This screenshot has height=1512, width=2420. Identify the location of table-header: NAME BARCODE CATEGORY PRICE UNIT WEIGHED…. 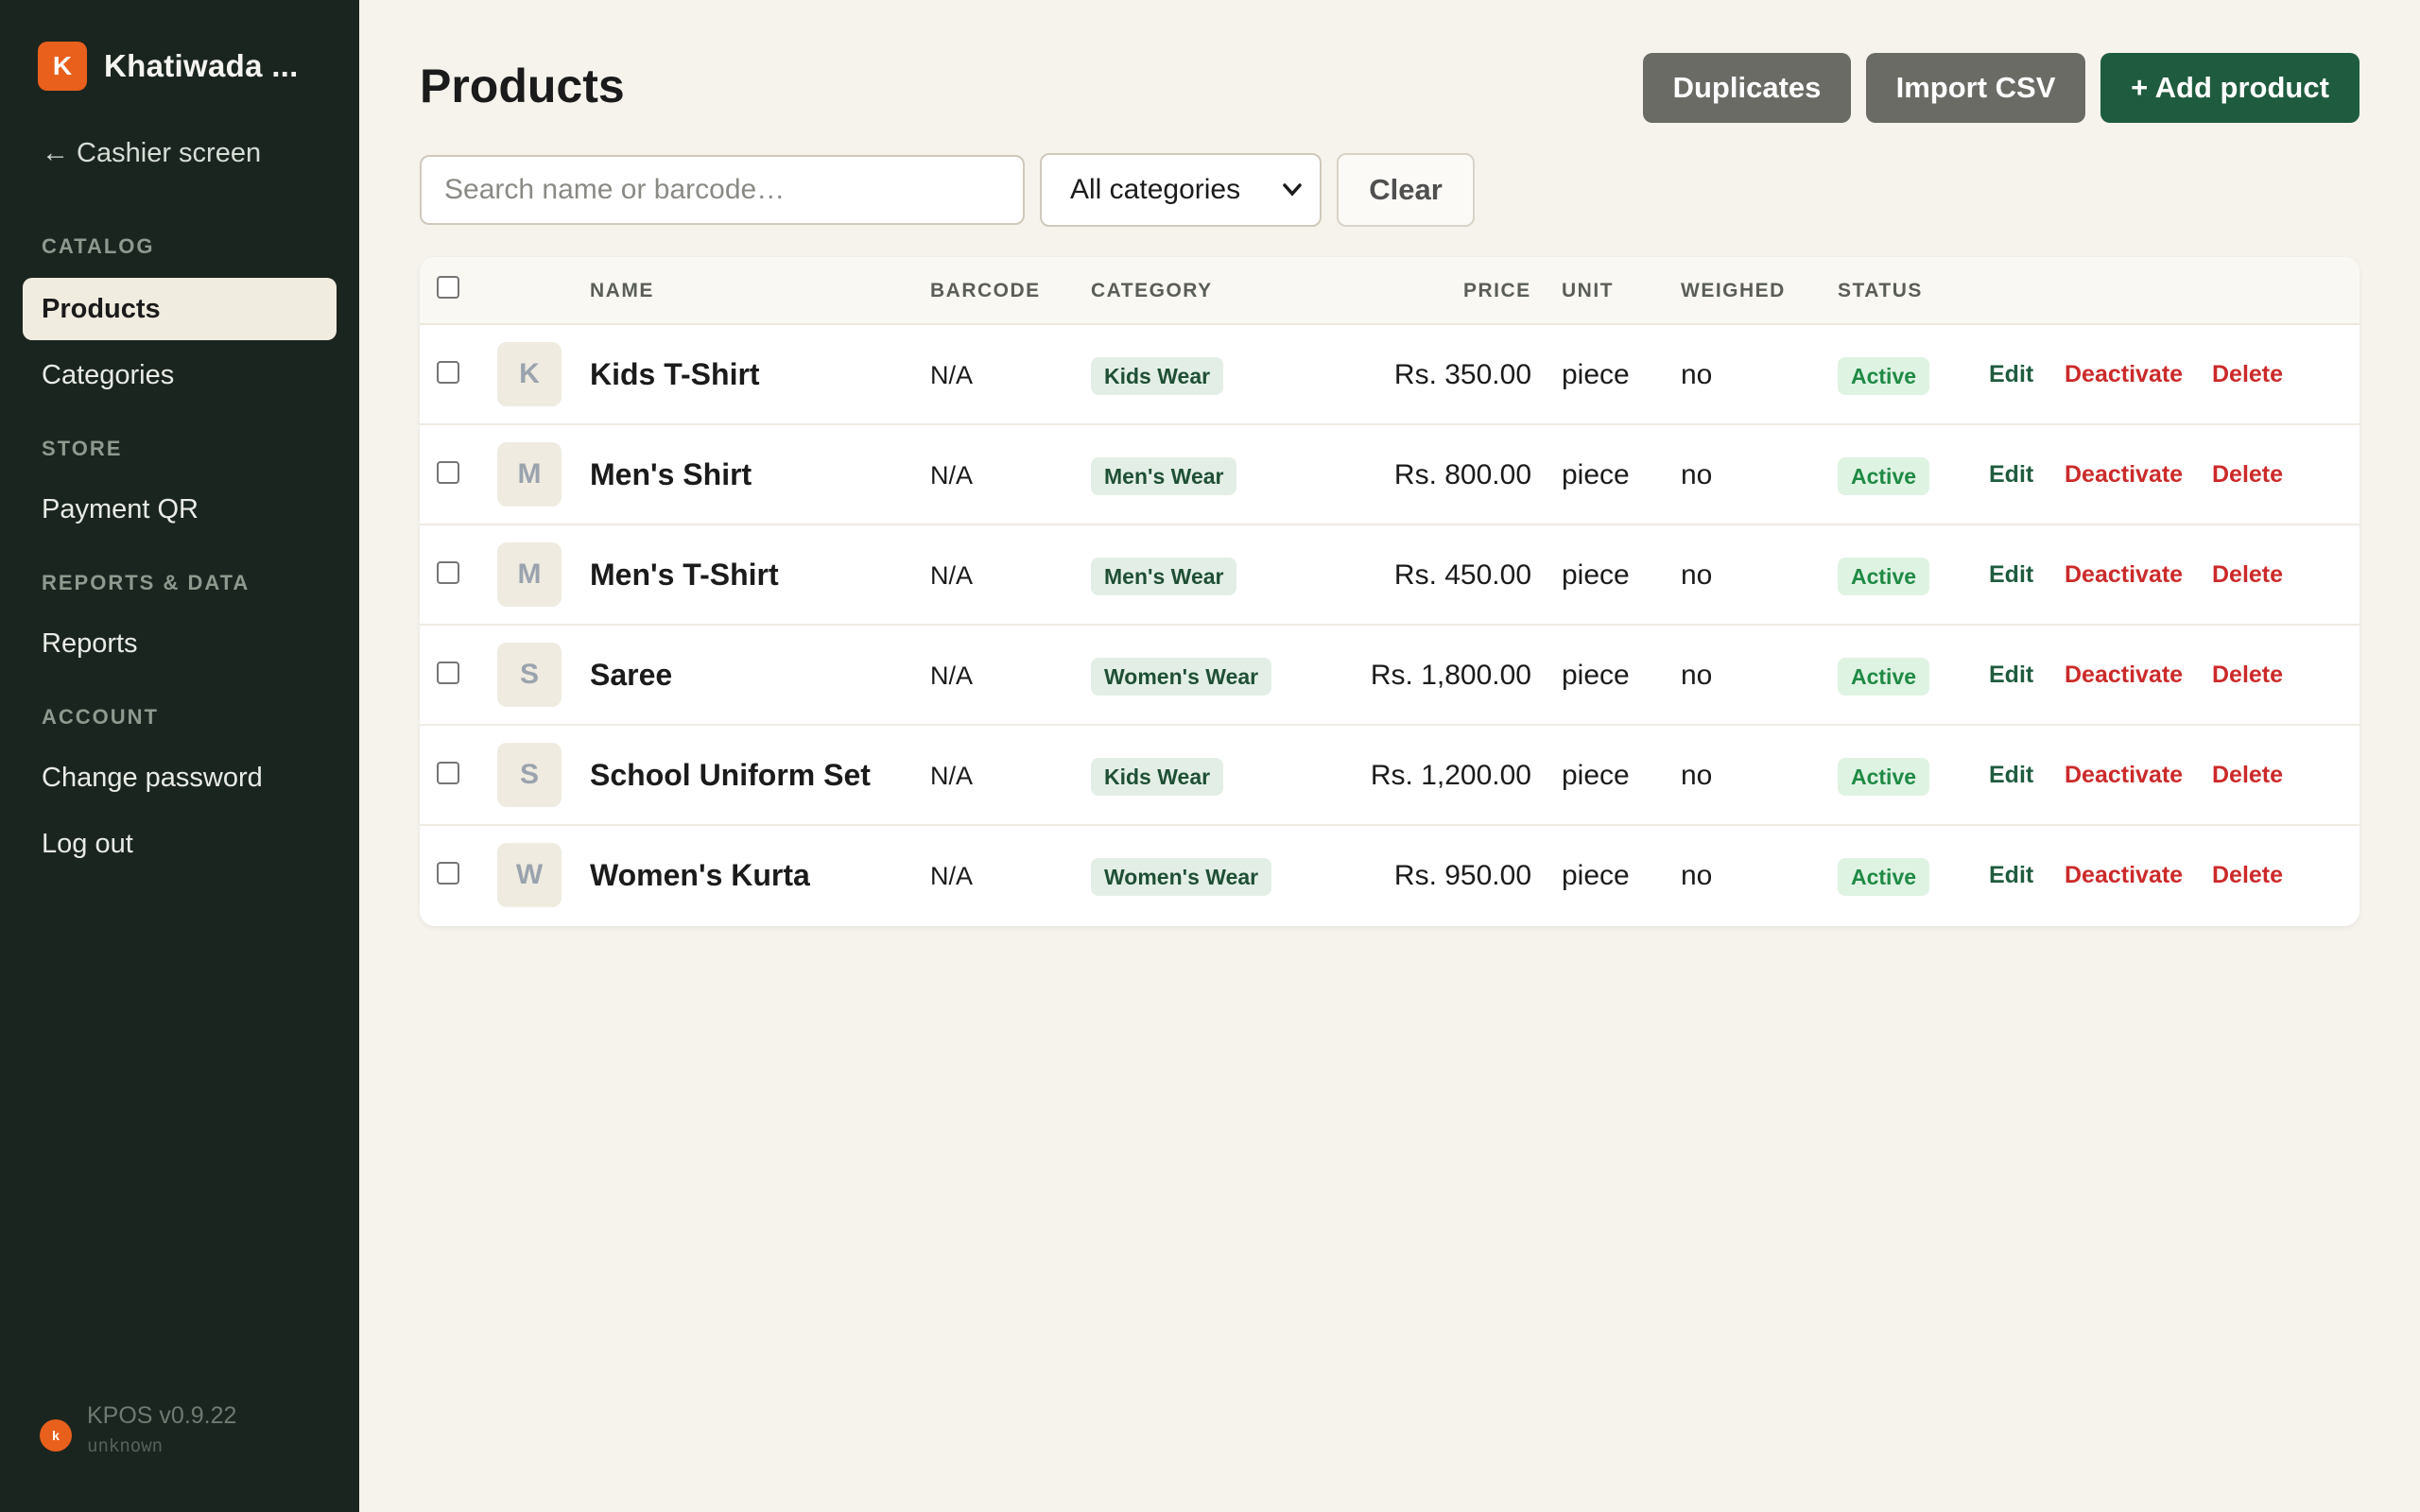
(1390, 291).